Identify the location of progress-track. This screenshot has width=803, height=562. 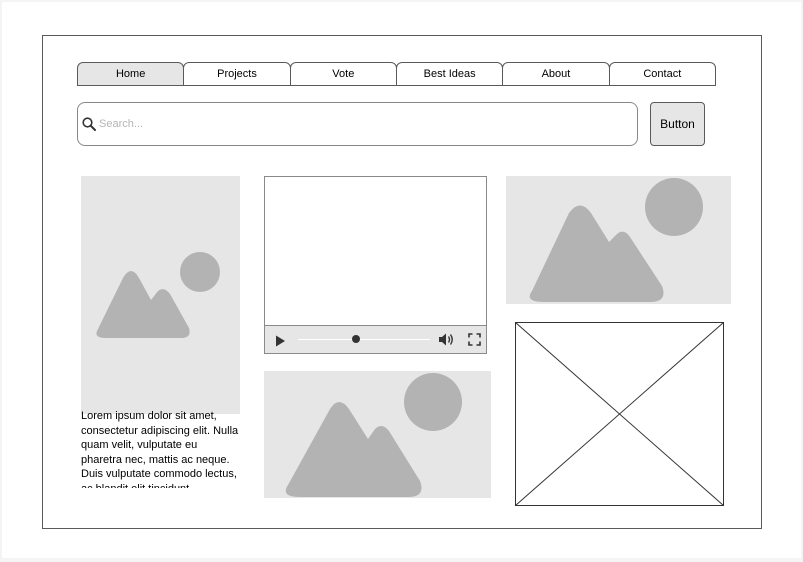
(364, 339).